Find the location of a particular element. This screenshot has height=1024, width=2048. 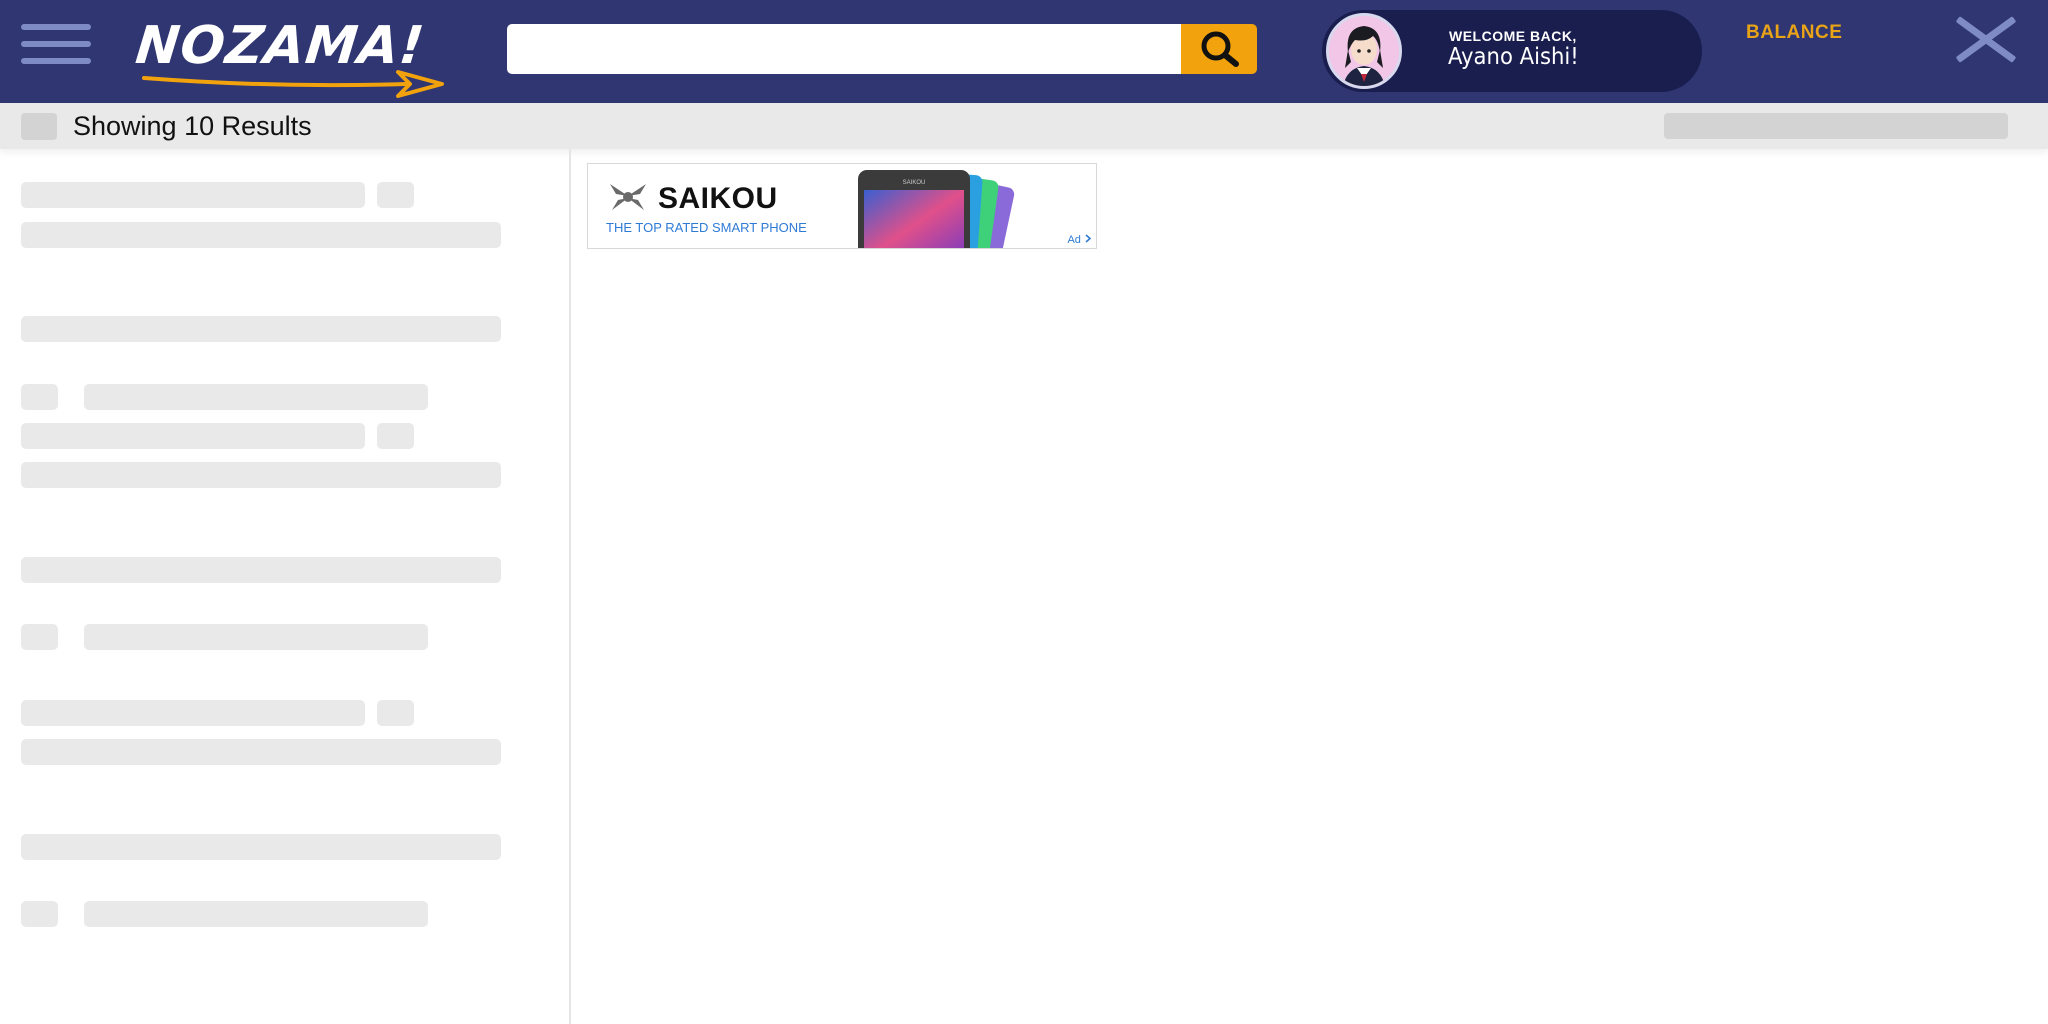

results-bar: Showing 10 Results is located at coordinates (1024, 126).